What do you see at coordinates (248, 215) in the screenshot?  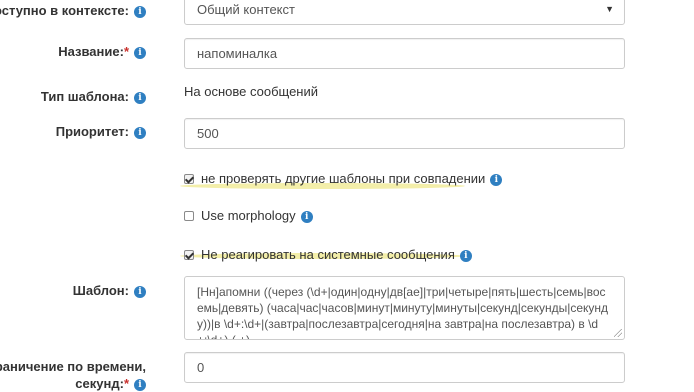 I see `use-morphology-checkbox: Use morphology i` at bounding box center [248, 215].